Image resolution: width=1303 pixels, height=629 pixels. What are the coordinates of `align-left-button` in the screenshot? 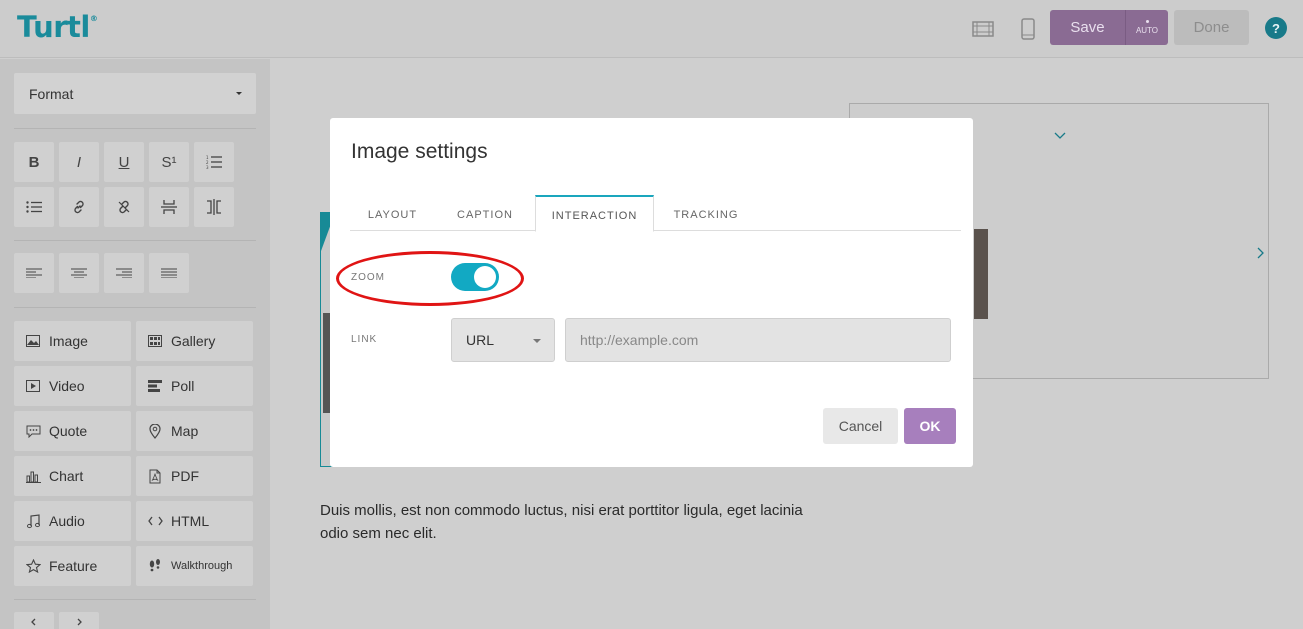 It's located at (34, 273).